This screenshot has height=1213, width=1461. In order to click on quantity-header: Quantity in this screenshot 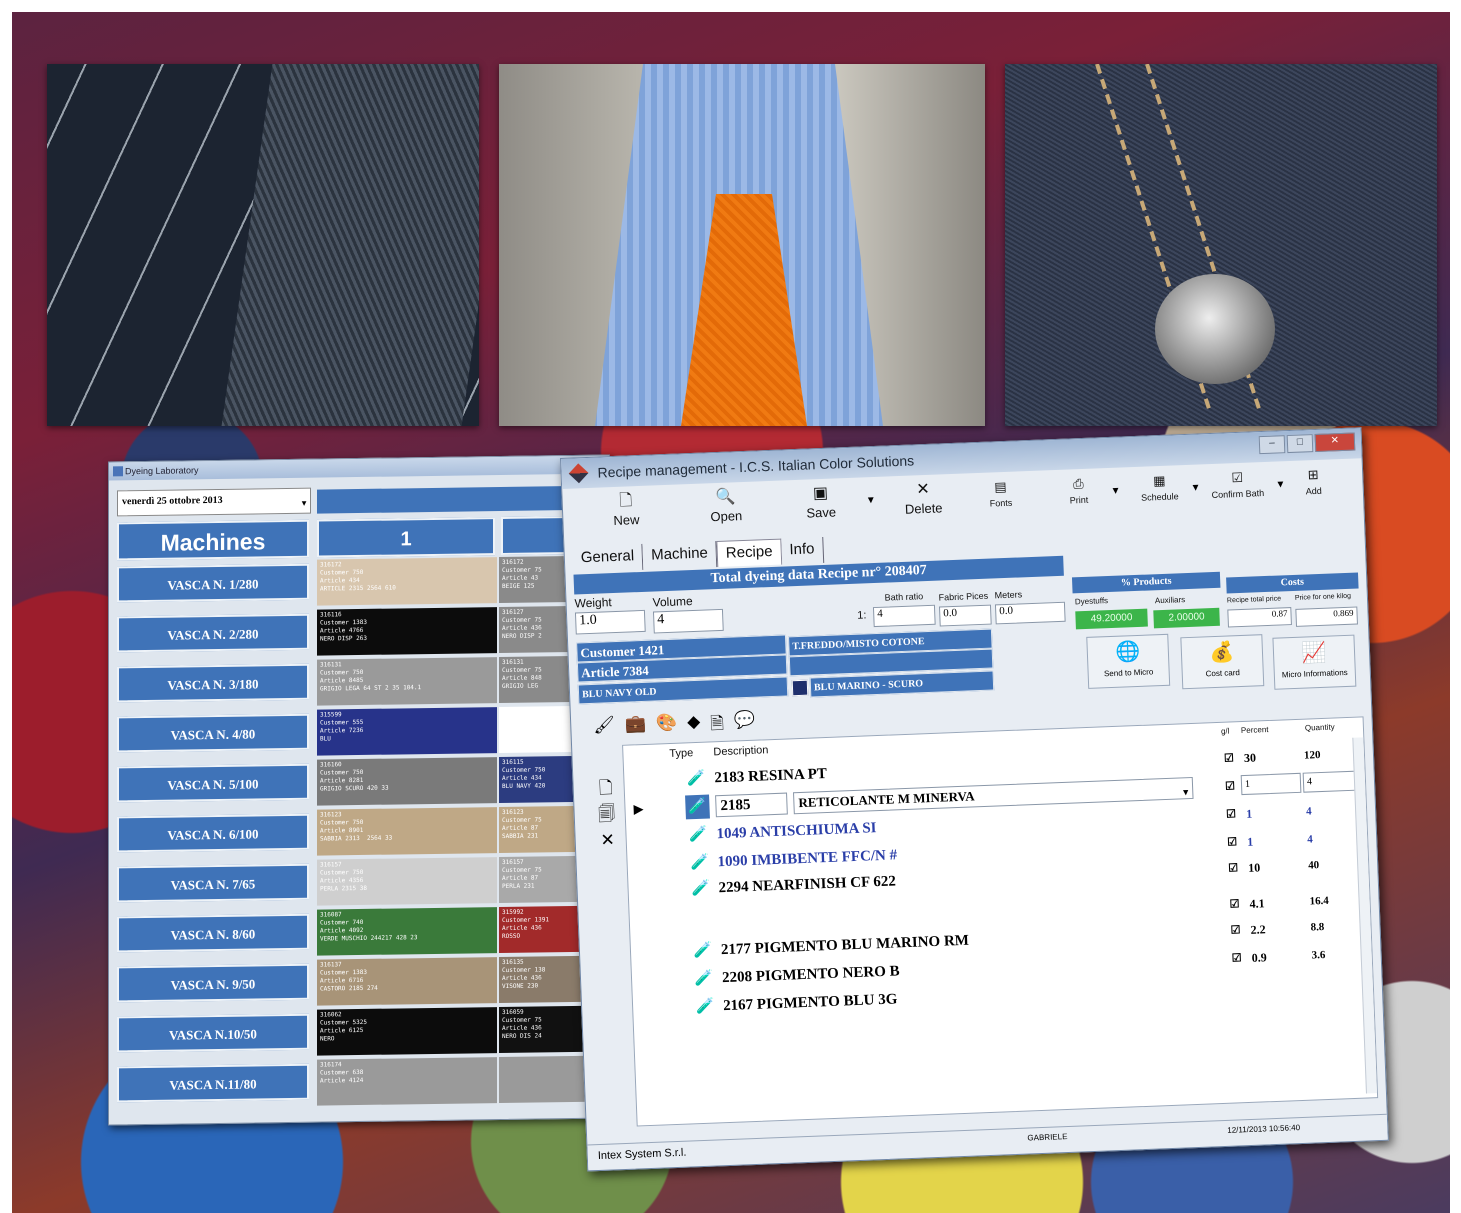, I will do `click(1319, 727)`.